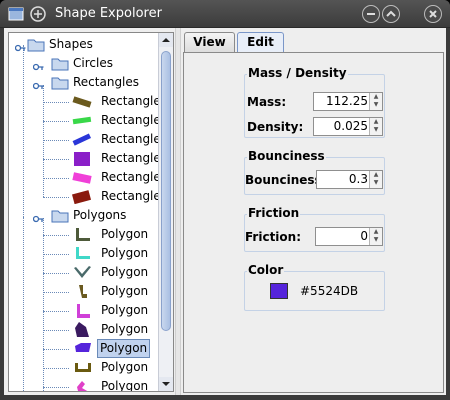 The height and width of the screenshot is (400, 450). Describe the element at coordinates (314, 229) in the screenshot. I see `friction-group: Friction Friction: 0 ▲ ▼` at that location.